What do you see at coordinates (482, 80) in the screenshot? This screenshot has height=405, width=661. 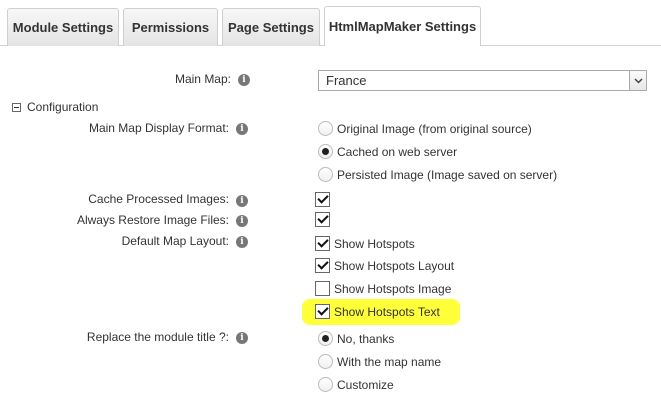 I see `main-map-select: France` at bounding box center [482, 80].